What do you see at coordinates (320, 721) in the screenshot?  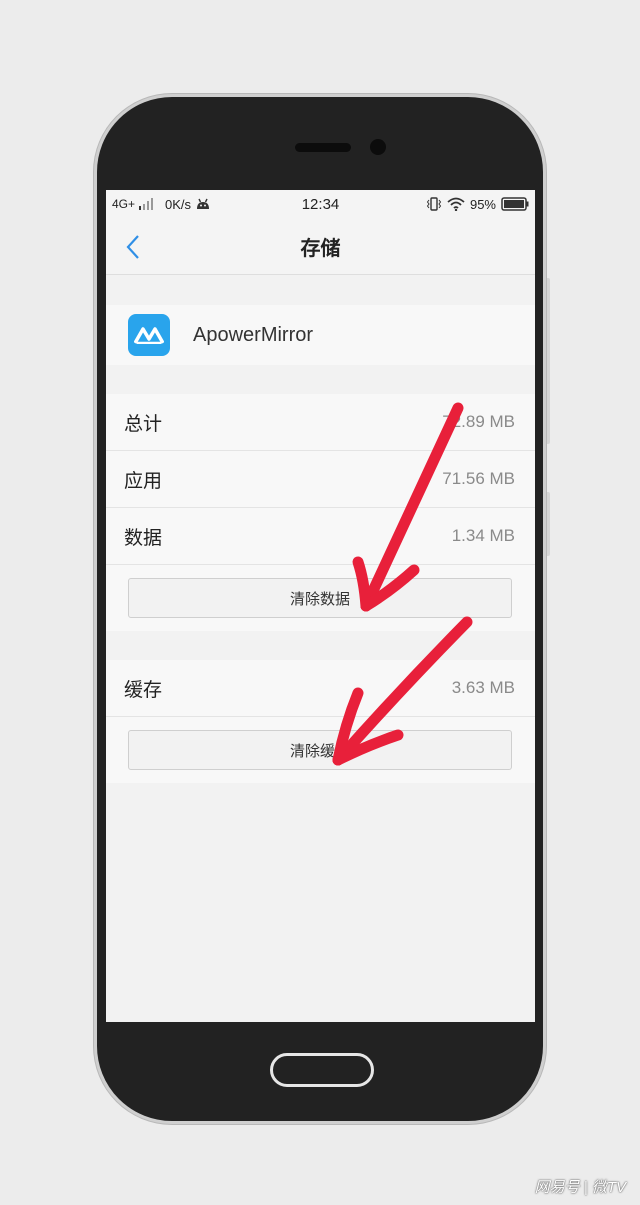 I see `cache-section: 缓存 3.63 MB 清除缓存` at bounding box center [320, 721].